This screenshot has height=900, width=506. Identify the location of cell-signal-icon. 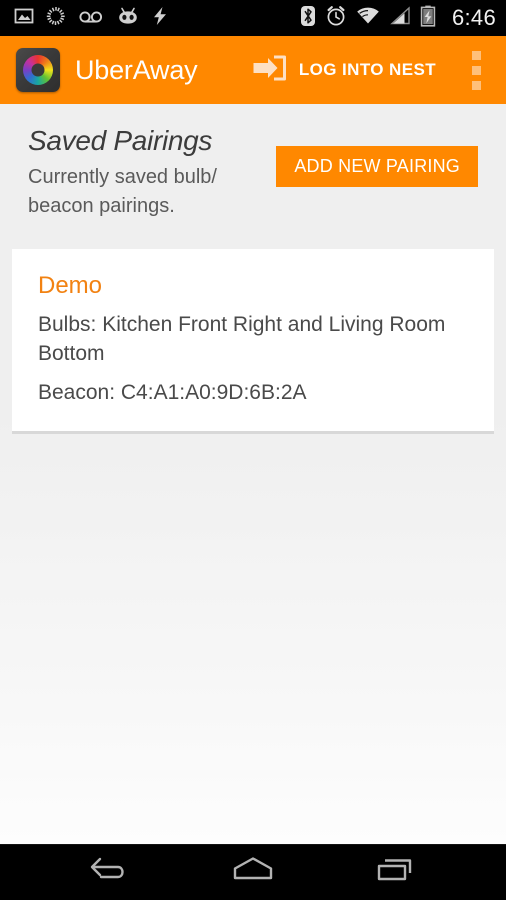
(400, 18).